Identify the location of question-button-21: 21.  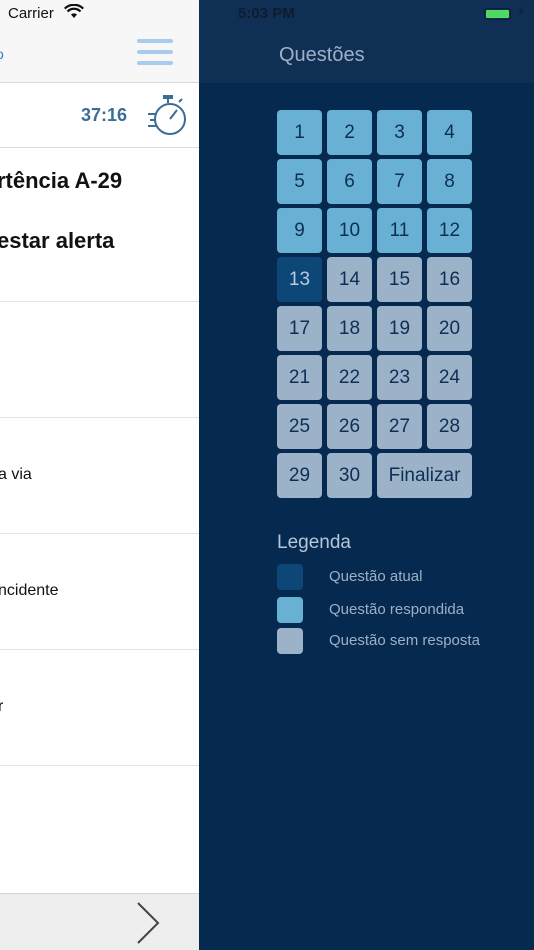
(299, 377).